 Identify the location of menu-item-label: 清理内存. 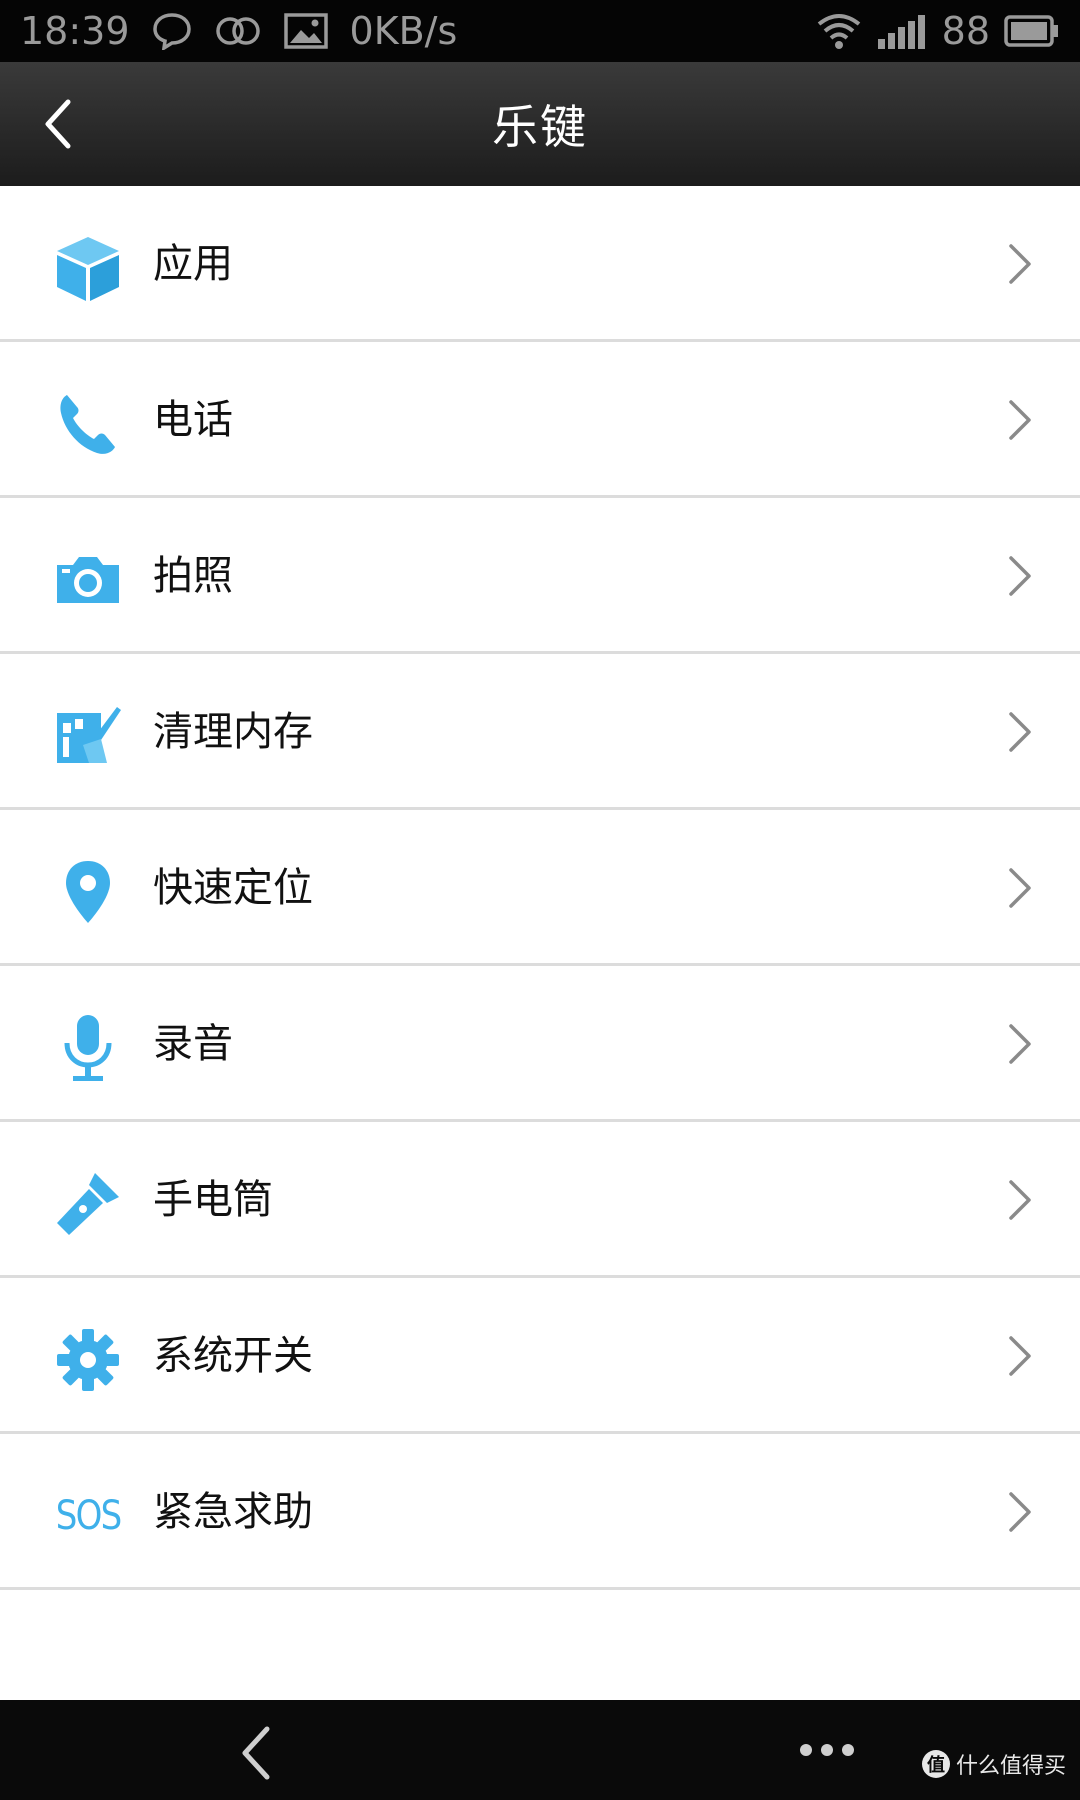
(233, 732).